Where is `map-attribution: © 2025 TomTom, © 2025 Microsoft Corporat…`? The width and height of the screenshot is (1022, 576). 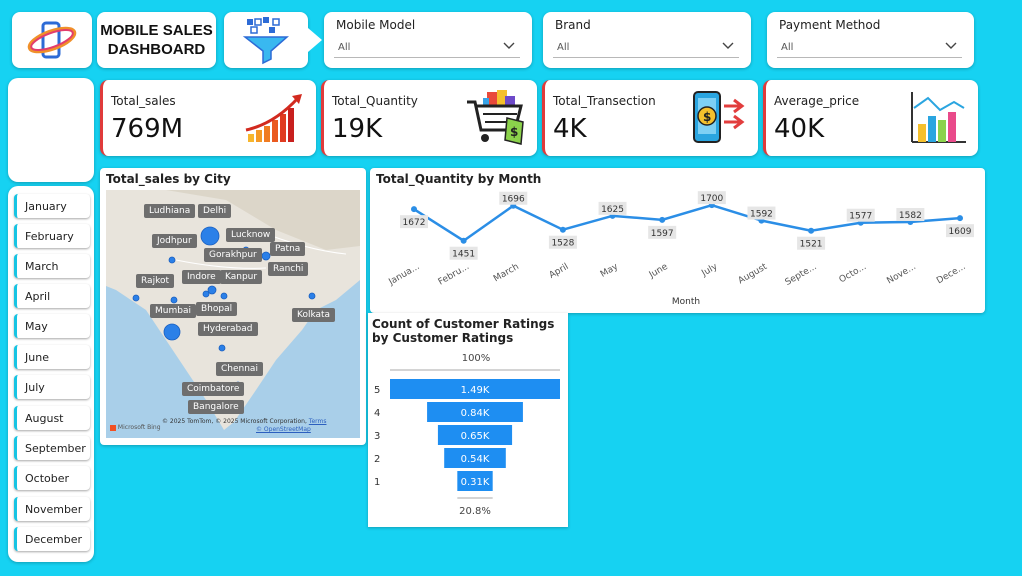
map-attribution: © 2025 TomTom, © 2025 Microsoft Corporat… is located at coordinates (234, 421).